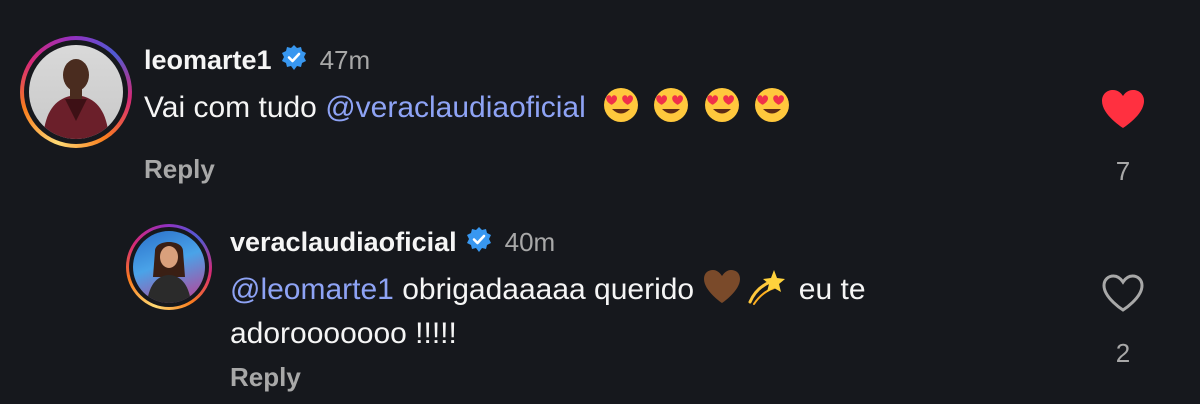 The width and height of the screenshot is (1200, 404). Describe the element at coordinates (1123, 171) in the screenshot. I see `like-count: 7` at that location.